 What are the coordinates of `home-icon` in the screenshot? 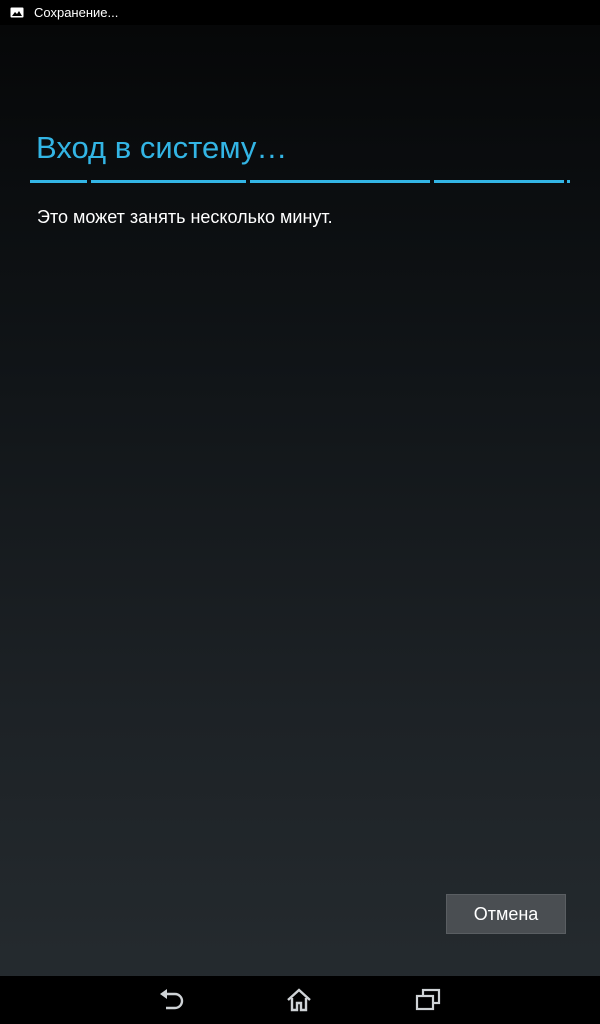 It's located at (299, 1000).